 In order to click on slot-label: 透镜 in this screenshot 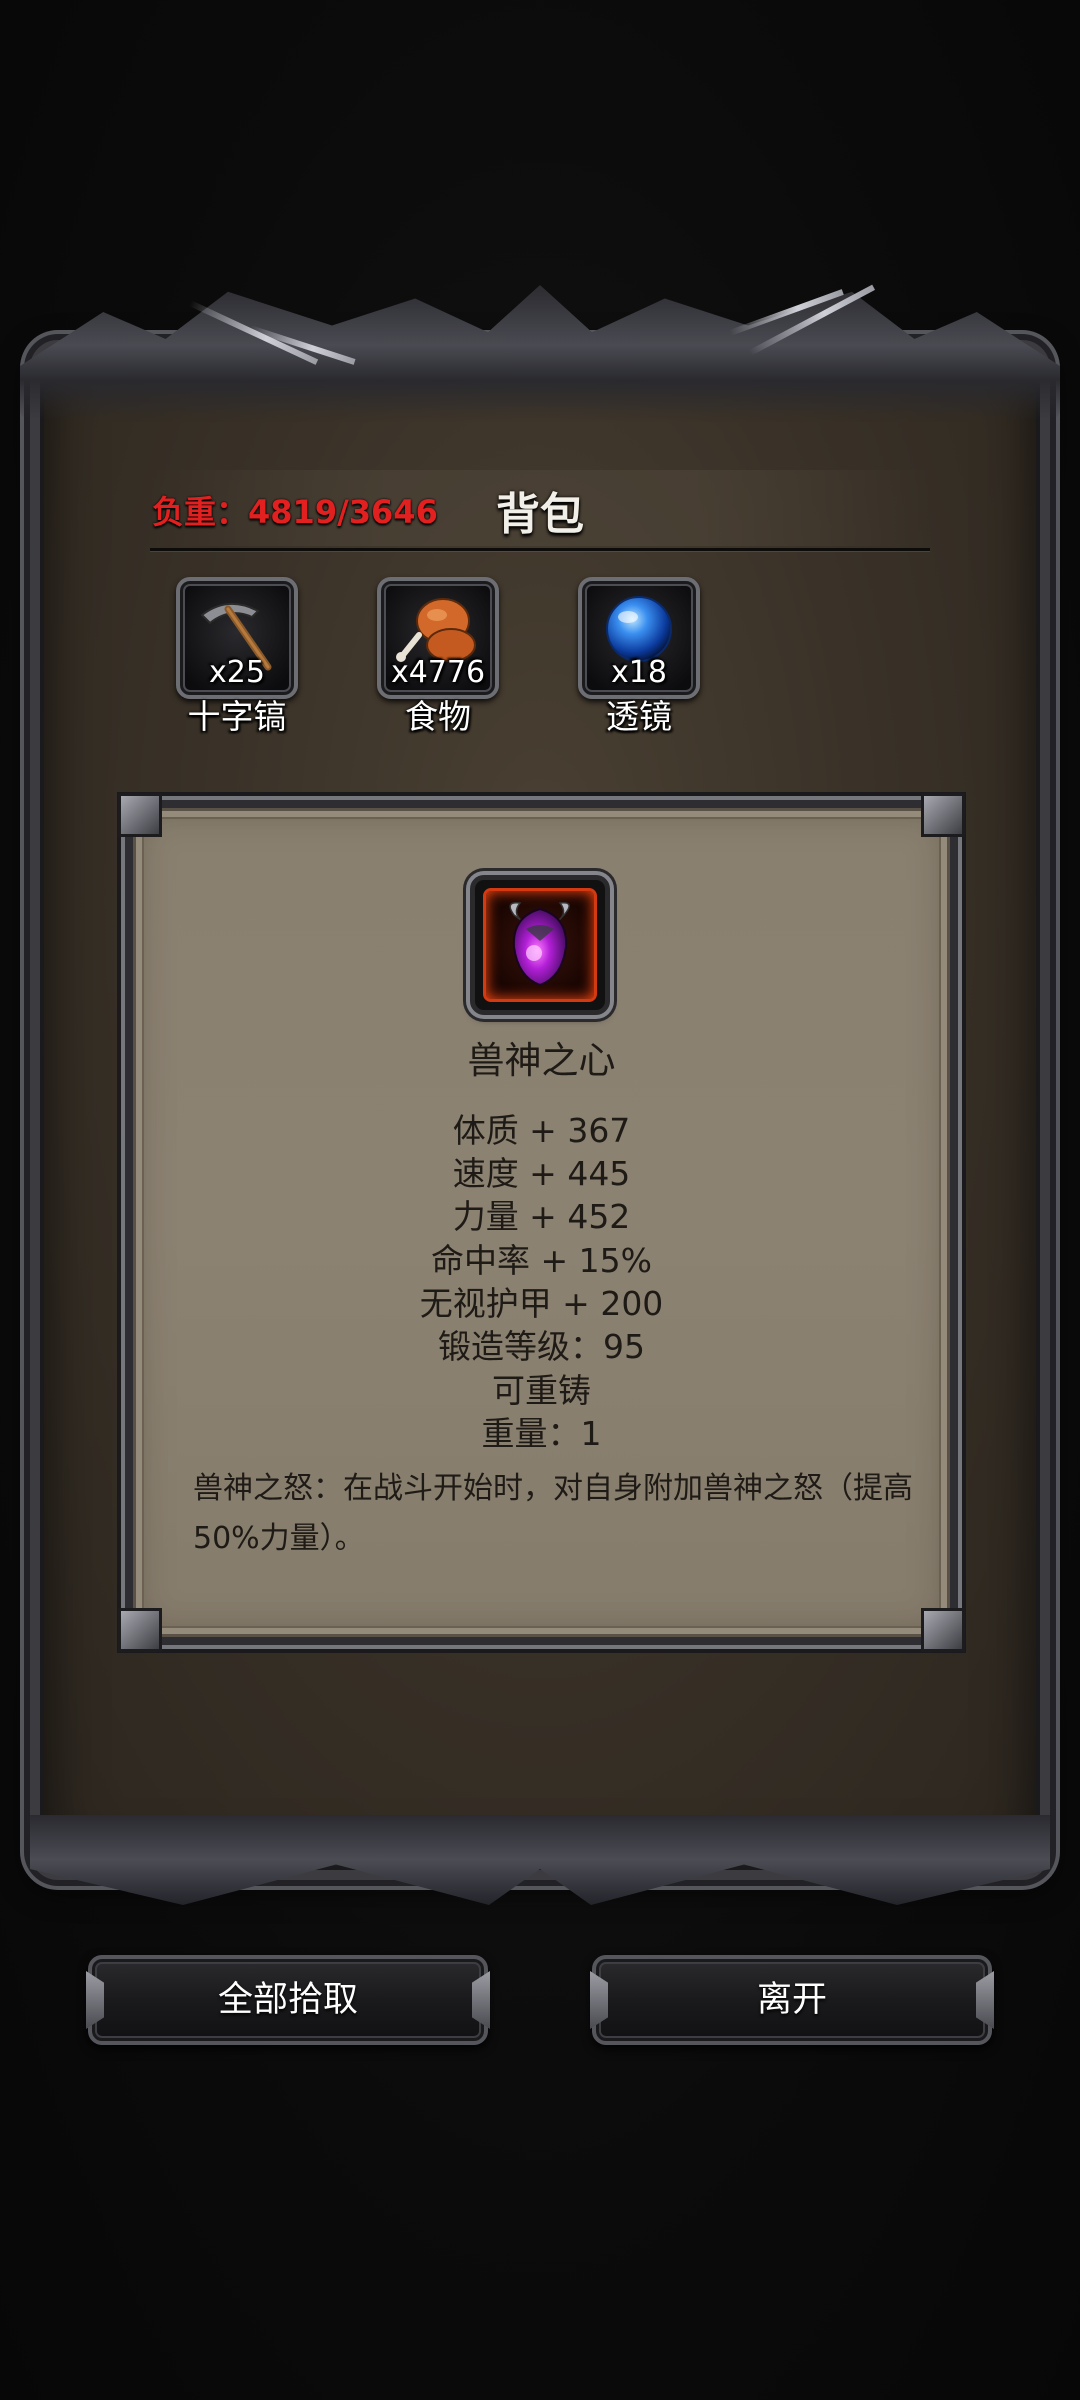, I will do `click(639, 716)`.